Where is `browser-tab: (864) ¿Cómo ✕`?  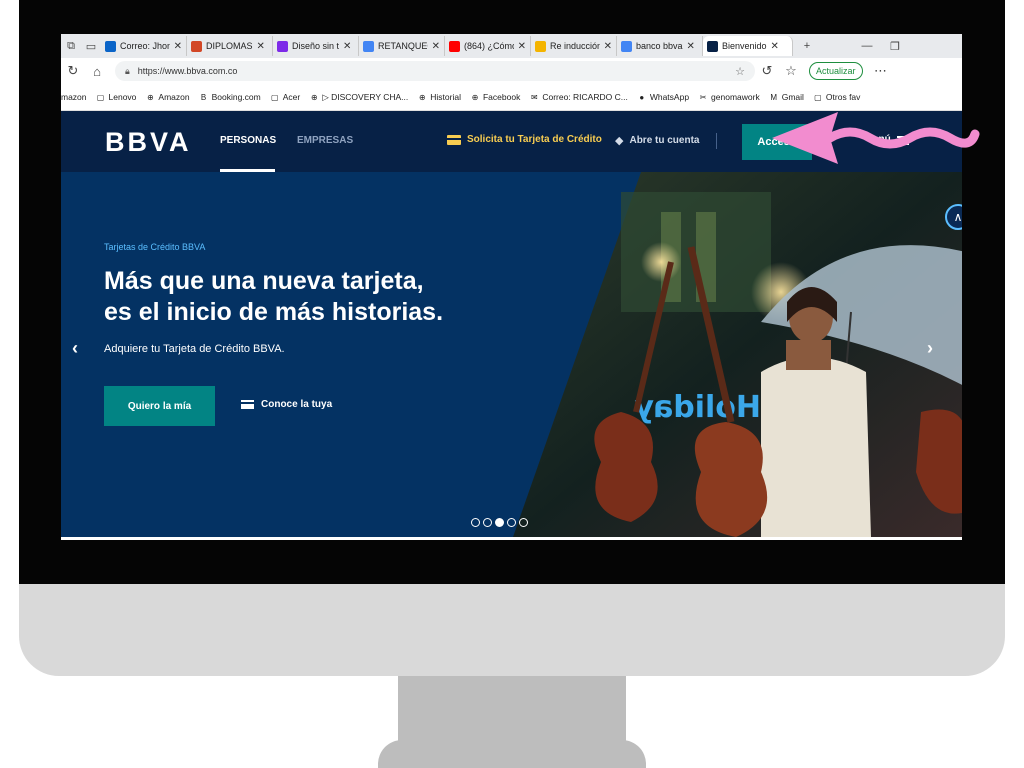
browser-tab: (864) ¿Cómo ✕ is located at coordinates (488, 46).